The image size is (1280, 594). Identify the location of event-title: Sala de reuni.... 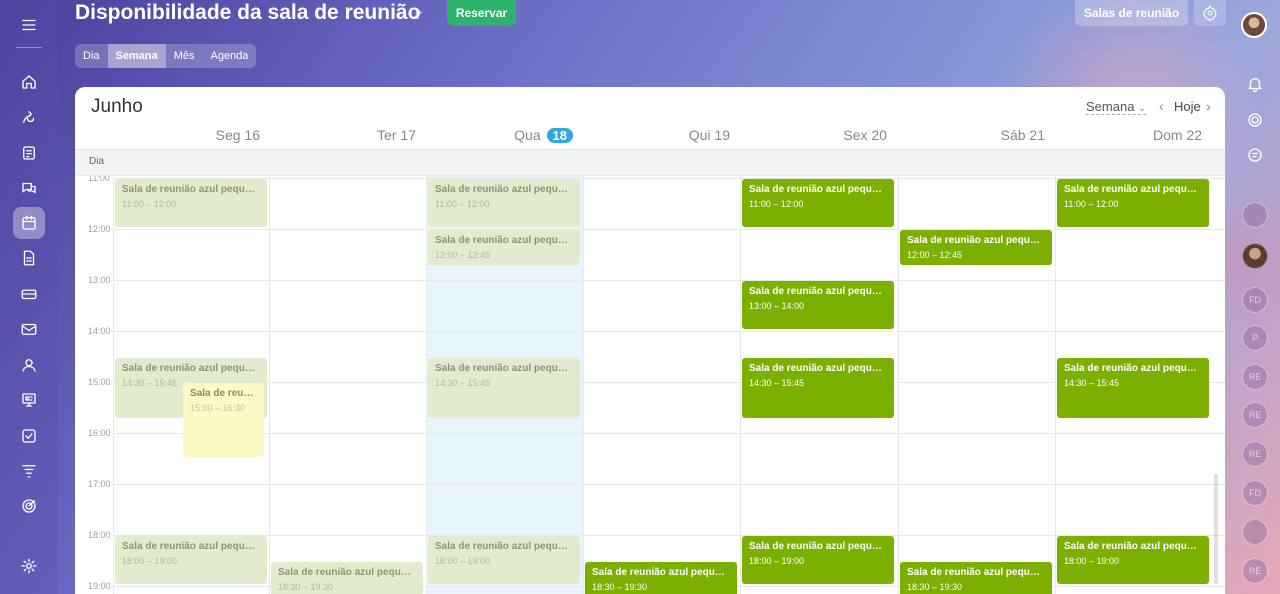
(223, 393).